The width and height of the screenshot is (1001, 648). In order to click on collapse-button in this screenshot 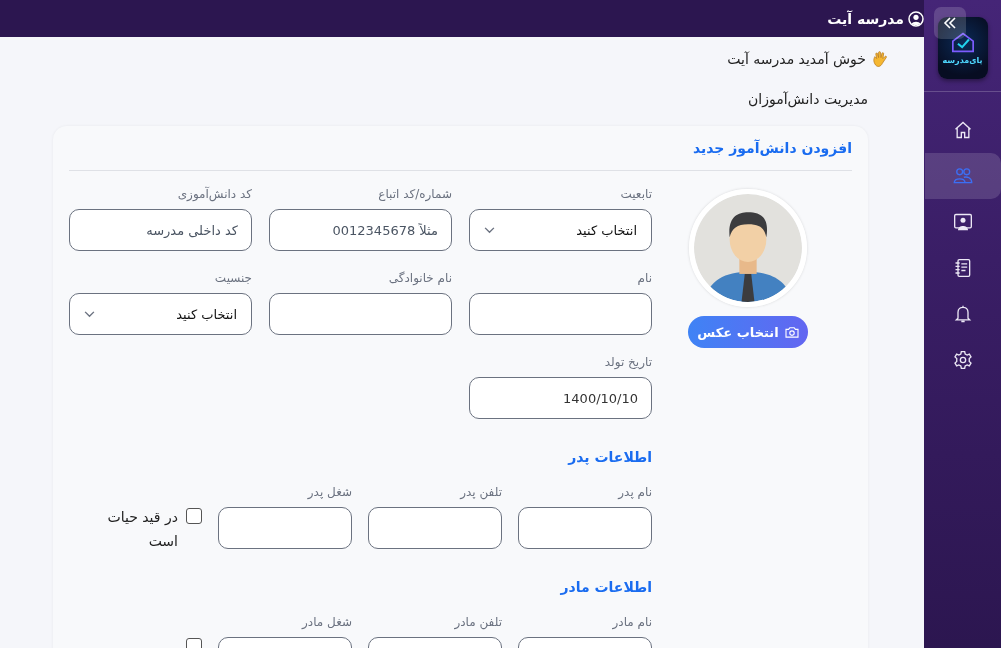, I will do `click(950, 23)`.